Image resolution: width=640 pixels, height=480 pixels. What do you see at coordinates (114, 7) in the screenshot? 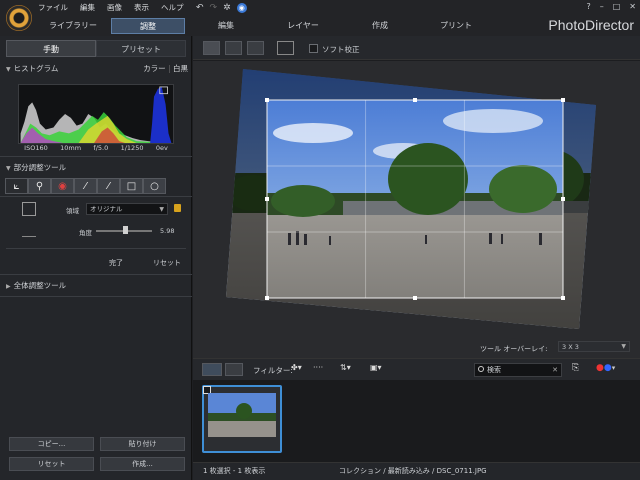
I see `menu-image: 画像` at bounding box center [114, 7].